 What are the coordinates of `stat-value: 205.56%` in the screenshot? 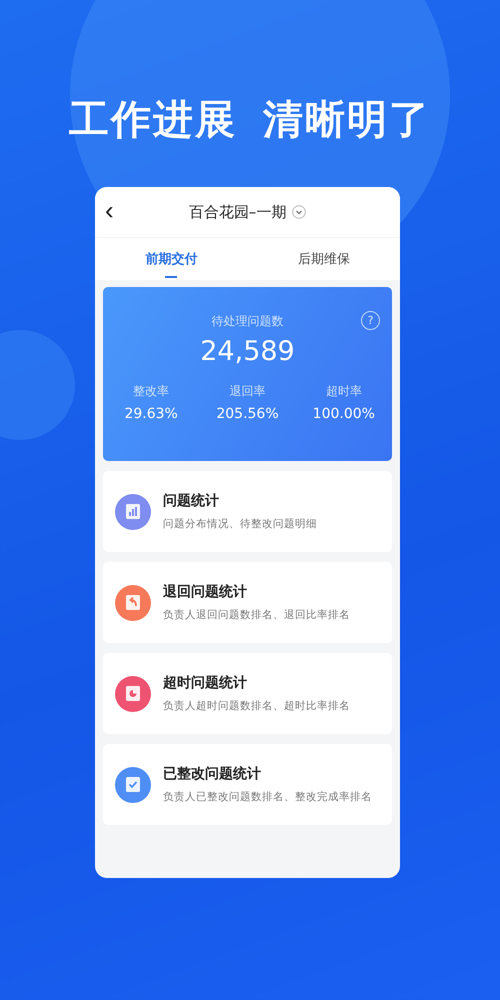 It's located at (247, 414).